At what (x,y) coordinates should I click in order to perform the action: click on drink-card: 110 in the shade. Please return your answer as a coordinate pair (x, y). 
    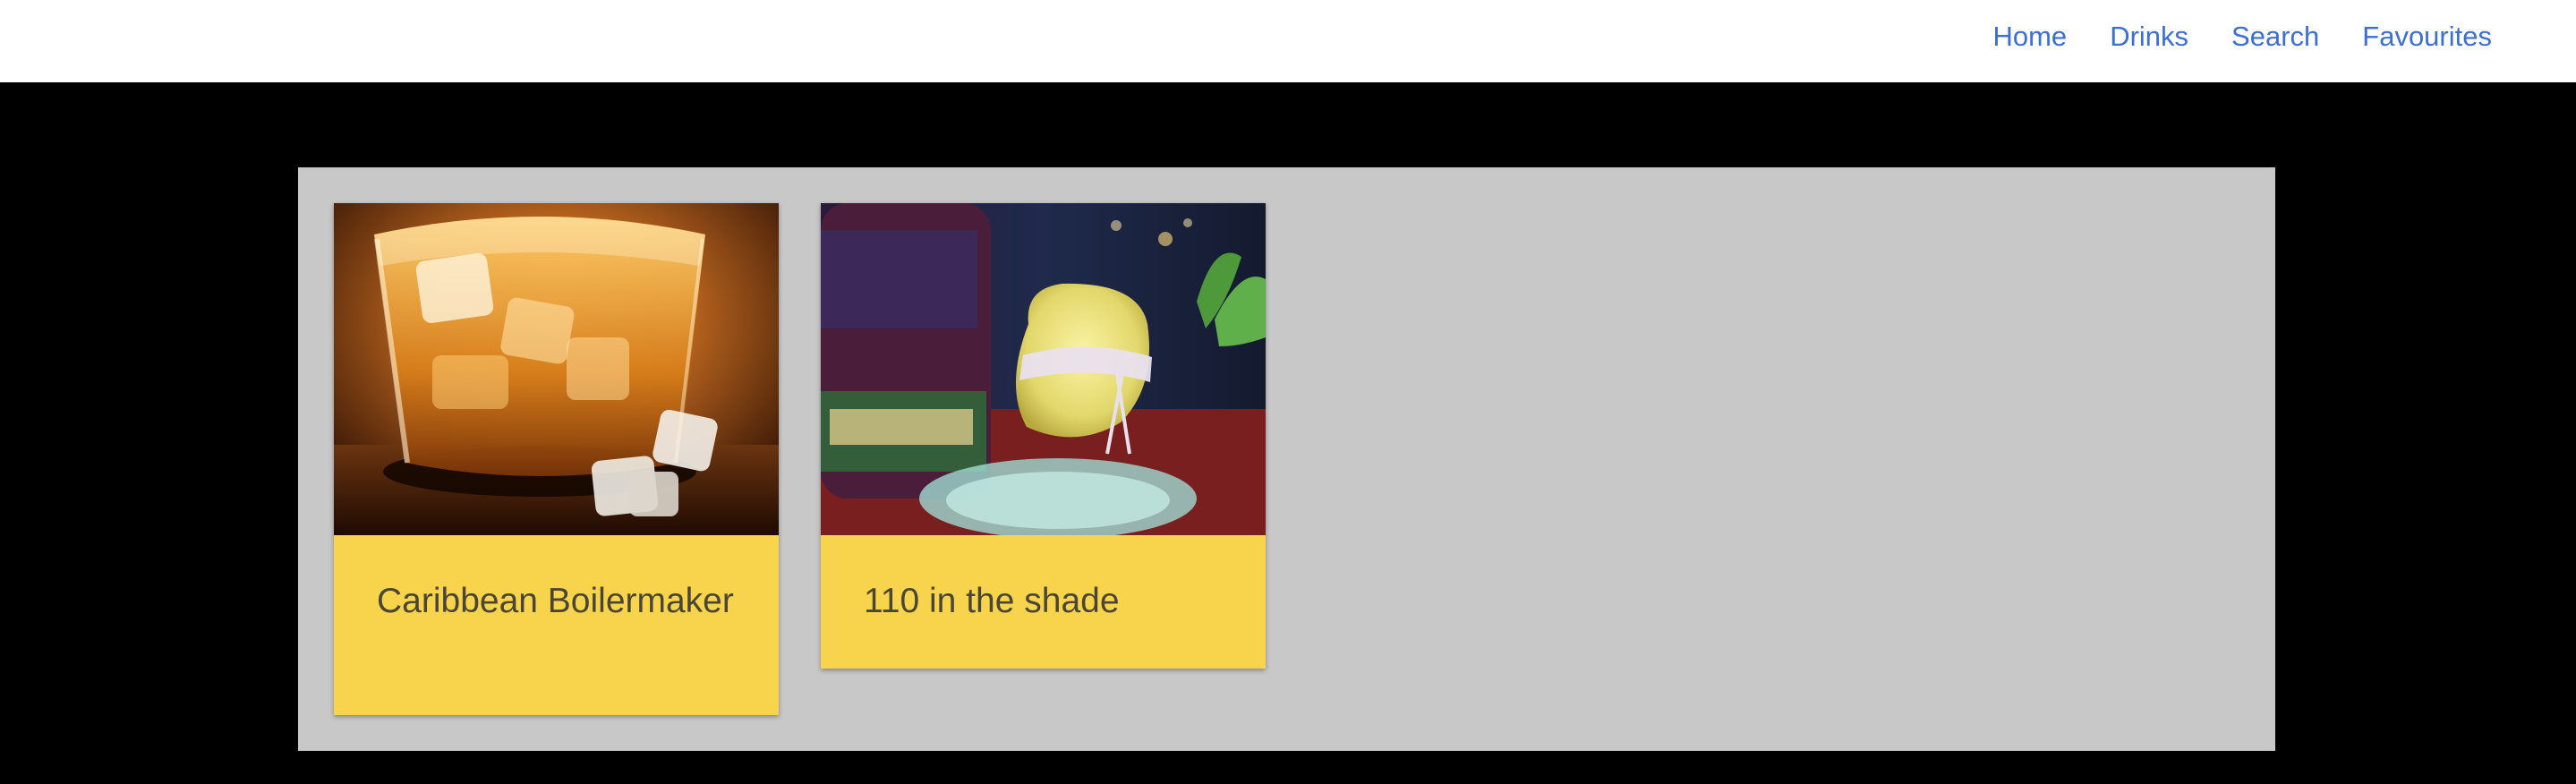
    Looking at the image, I should click on (1043, 436).